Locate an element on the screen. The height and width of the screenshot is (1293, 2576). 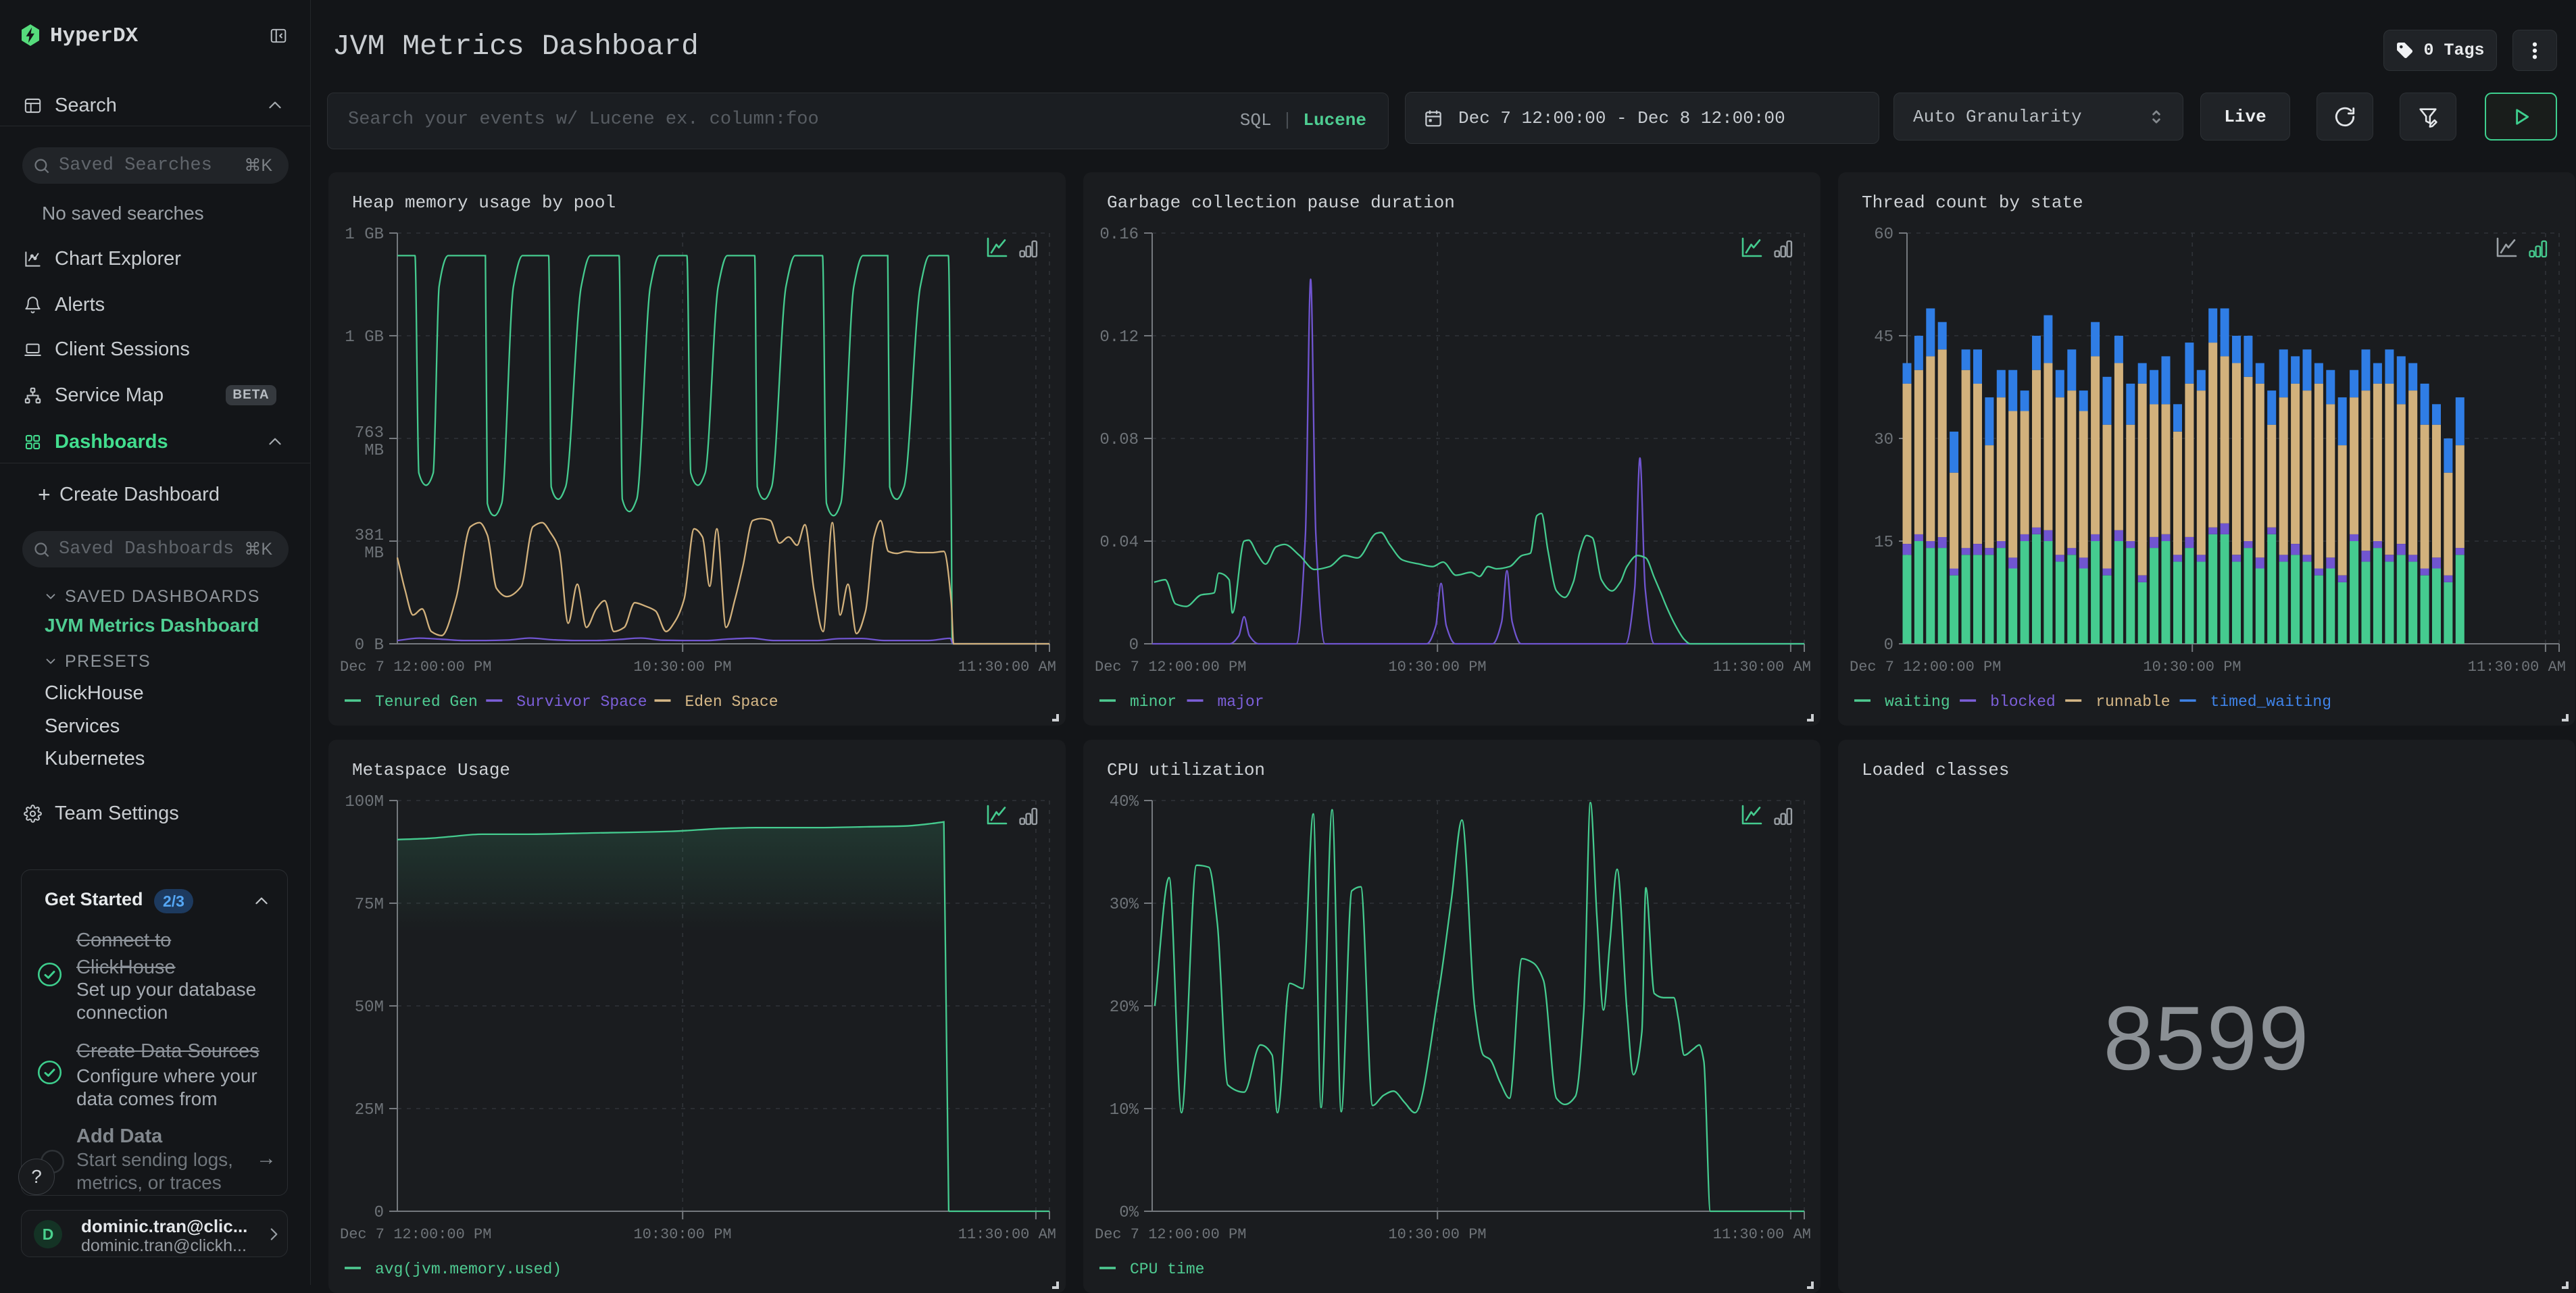
svg-text: blocked is located at coordinates (2023, 702).